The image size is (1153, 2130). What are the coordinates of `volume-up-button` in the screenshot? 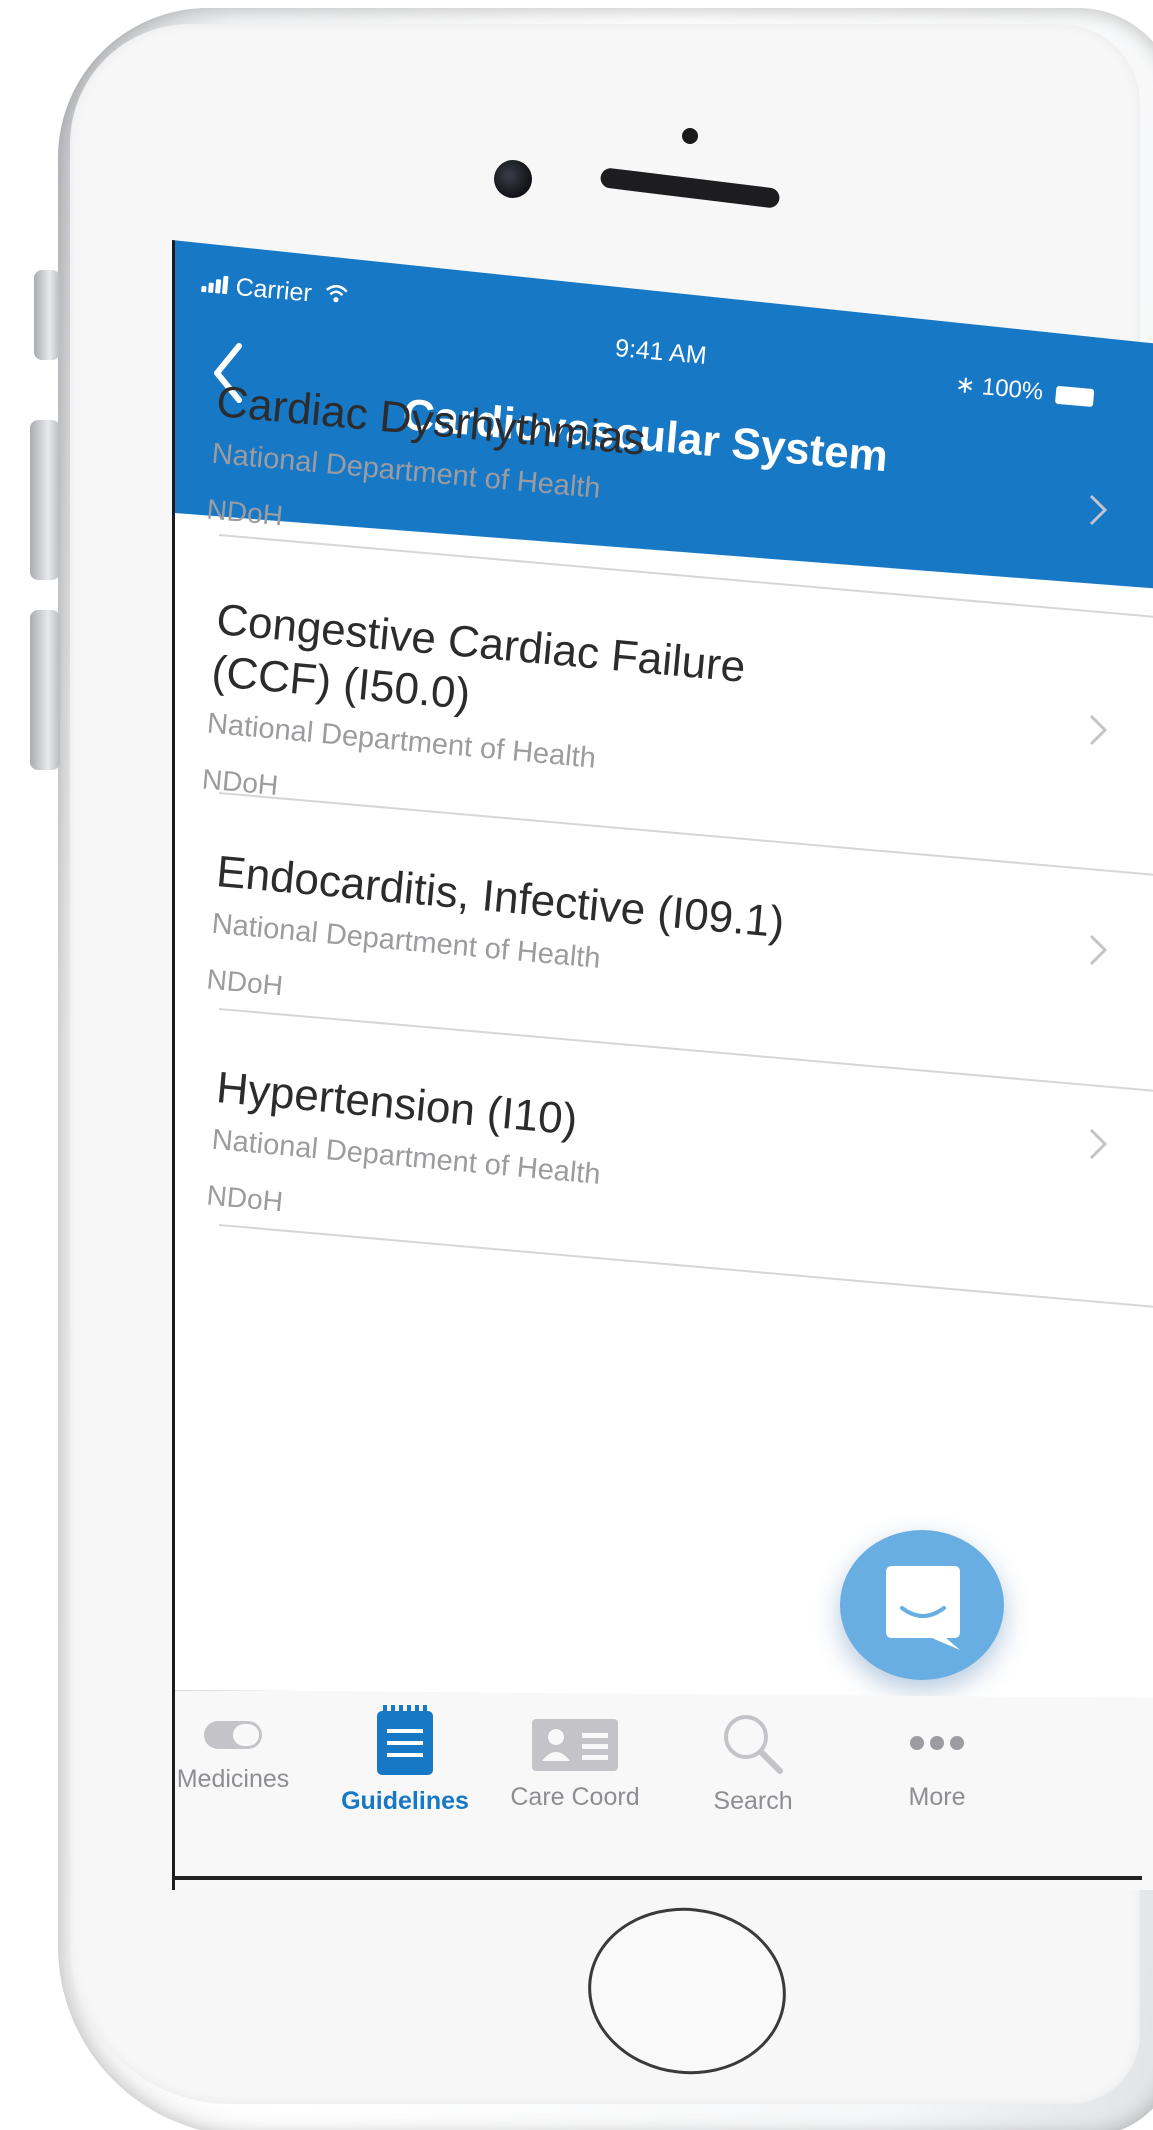 It's located at (45, 500).